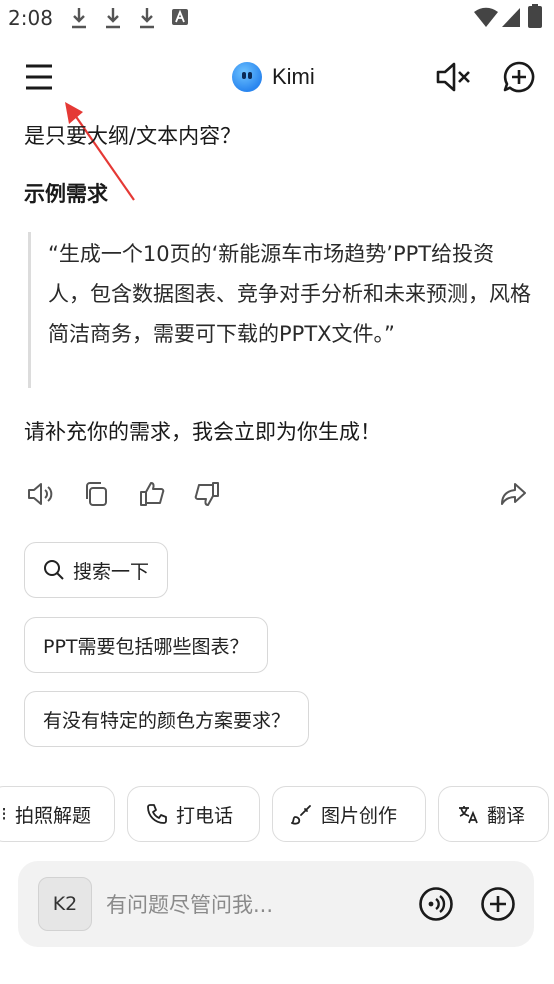 The height and width of the screenshot is (984, 554). I want to click on search-suggestion-button: 搜索一下, so click(96, 570).